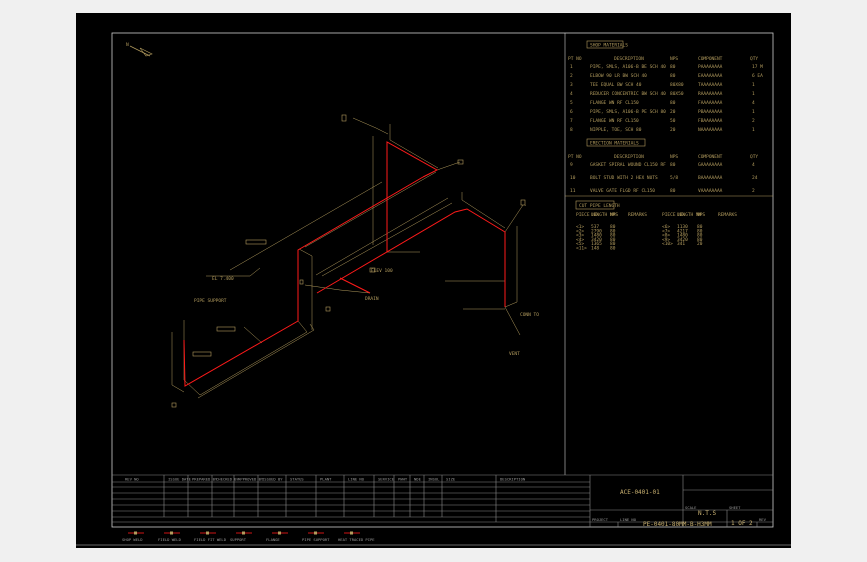 Image resolution: width=867 pixels, height=562 pixels. I want to click on table-cell: 50, so click(673, 121).